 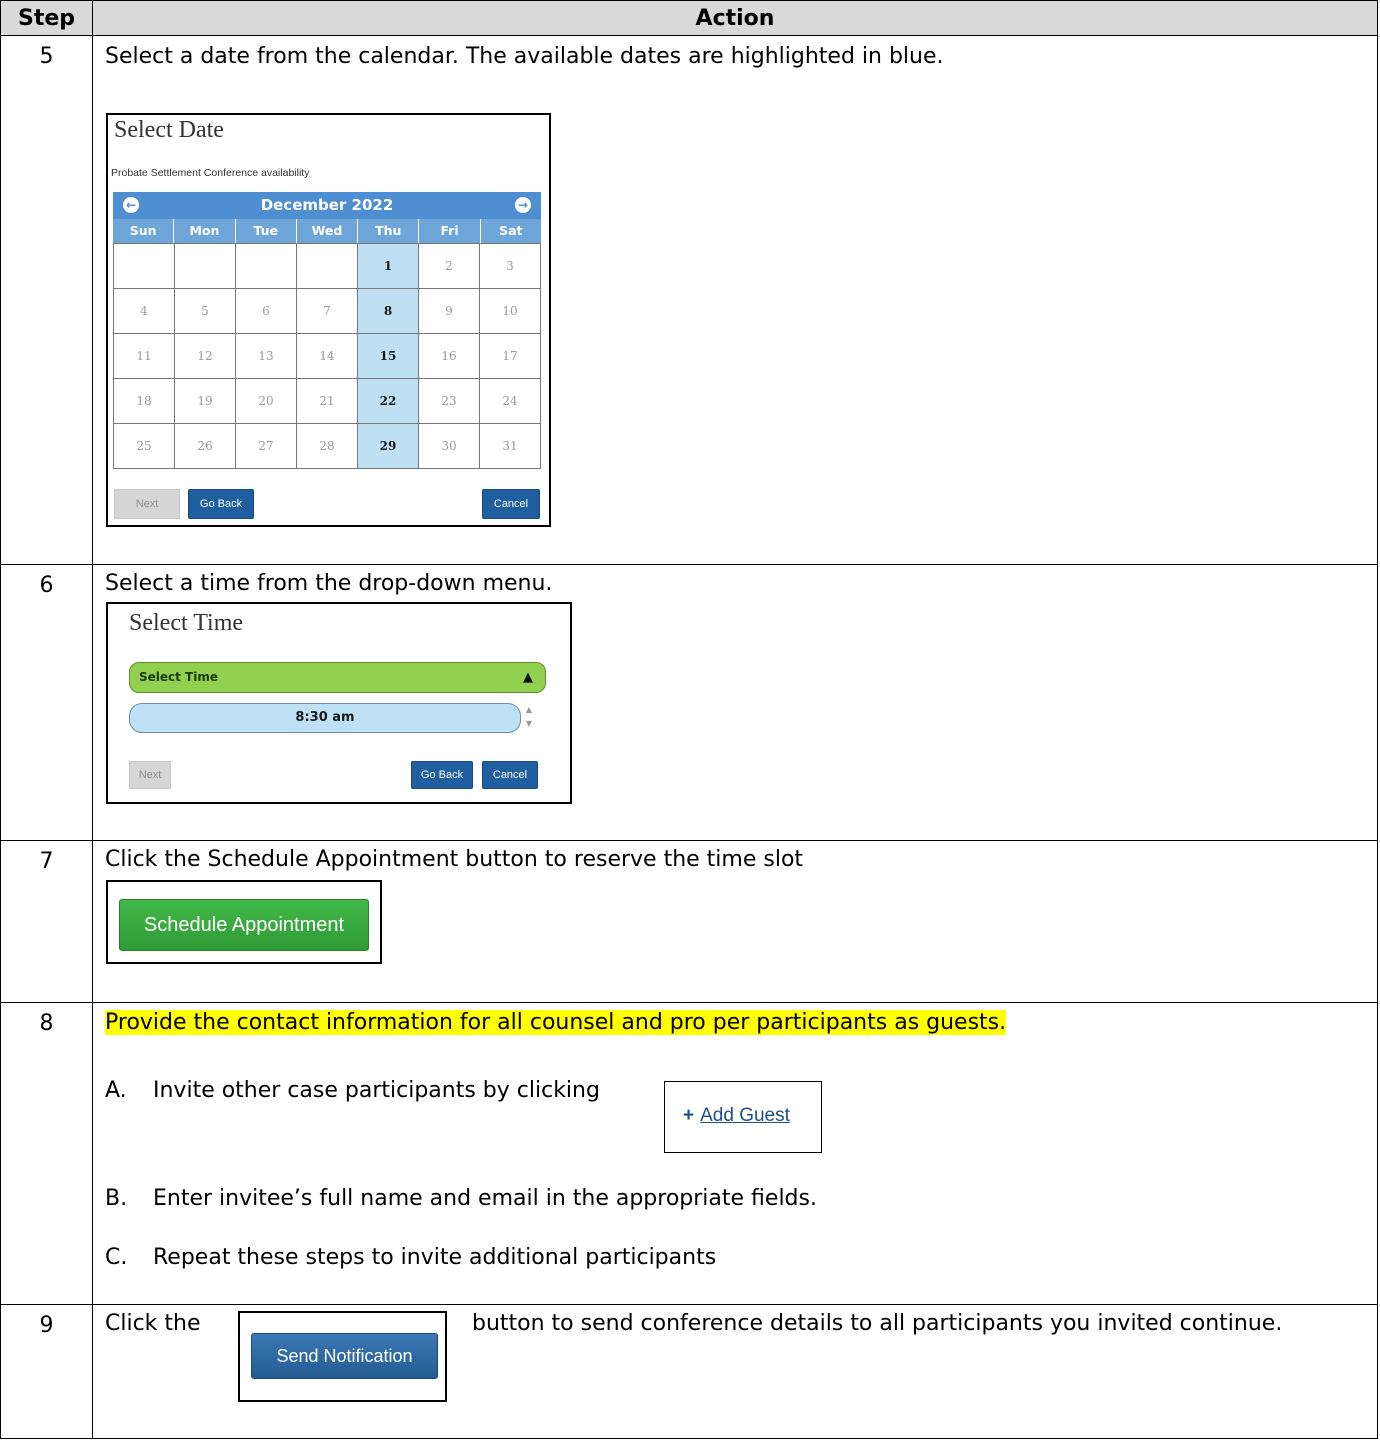 I want to click on calendar-day: 5, so click(x=205, y=311).